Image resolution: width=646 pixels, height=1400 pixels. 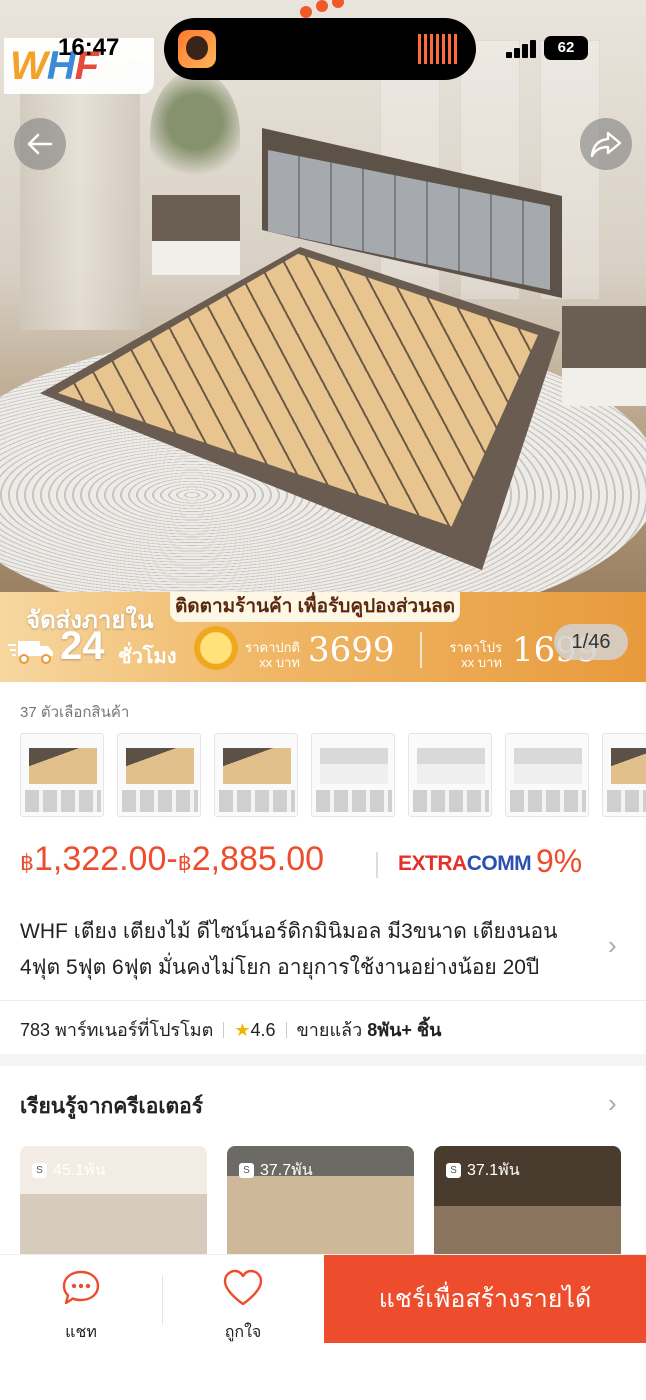 What do you see at coordinates (320, 49) in the screenshot?
I see `dynamic-island` at bounding box center [320, 49].